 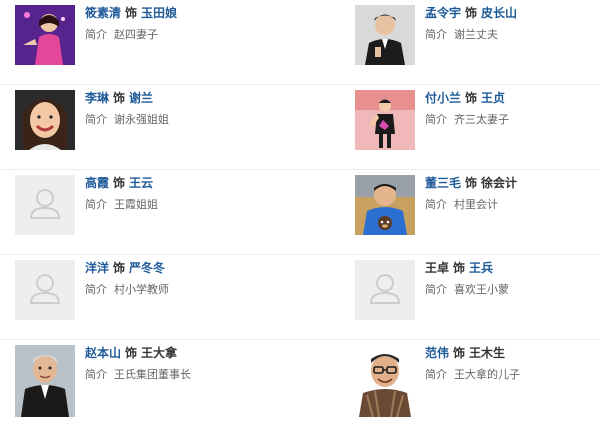 I want to click on intro-text: 齐三太妻子, so click(x=481, y=119).